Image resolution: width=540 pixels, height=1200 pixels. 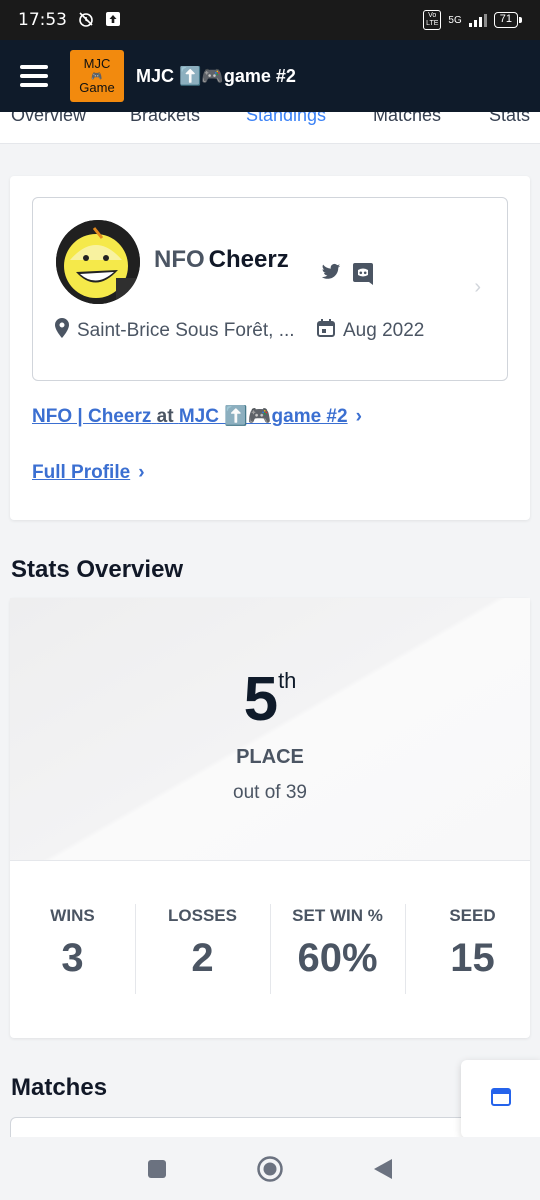 I want to click on event-profile-link: NFO | Cheerz at MJC ⬆️🎮game #2 ›, so click(x=197, y=416).